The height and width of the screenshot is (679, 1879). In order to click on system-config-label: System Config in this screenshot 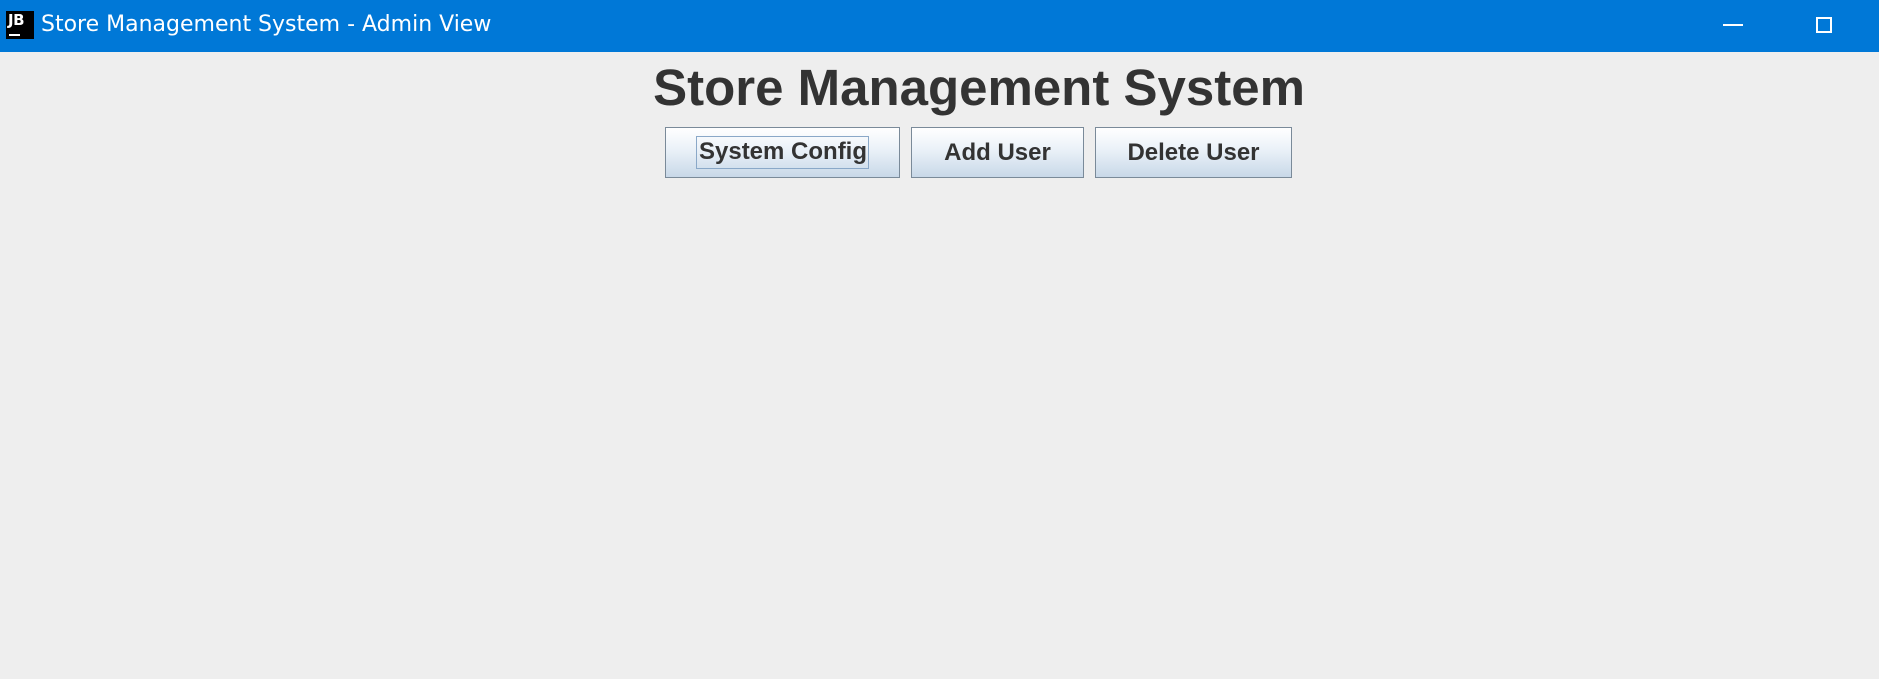, I will do `click(782, 152)`.